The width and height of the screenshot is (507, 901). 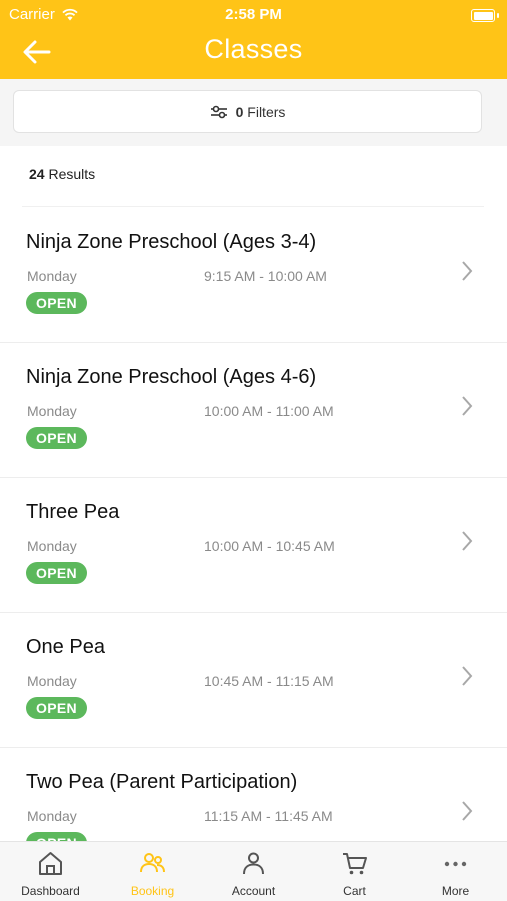 What do you see at coordinates (355, 864) in the screenshot?
I see `cart-icon` at bounding box center [355, 864].